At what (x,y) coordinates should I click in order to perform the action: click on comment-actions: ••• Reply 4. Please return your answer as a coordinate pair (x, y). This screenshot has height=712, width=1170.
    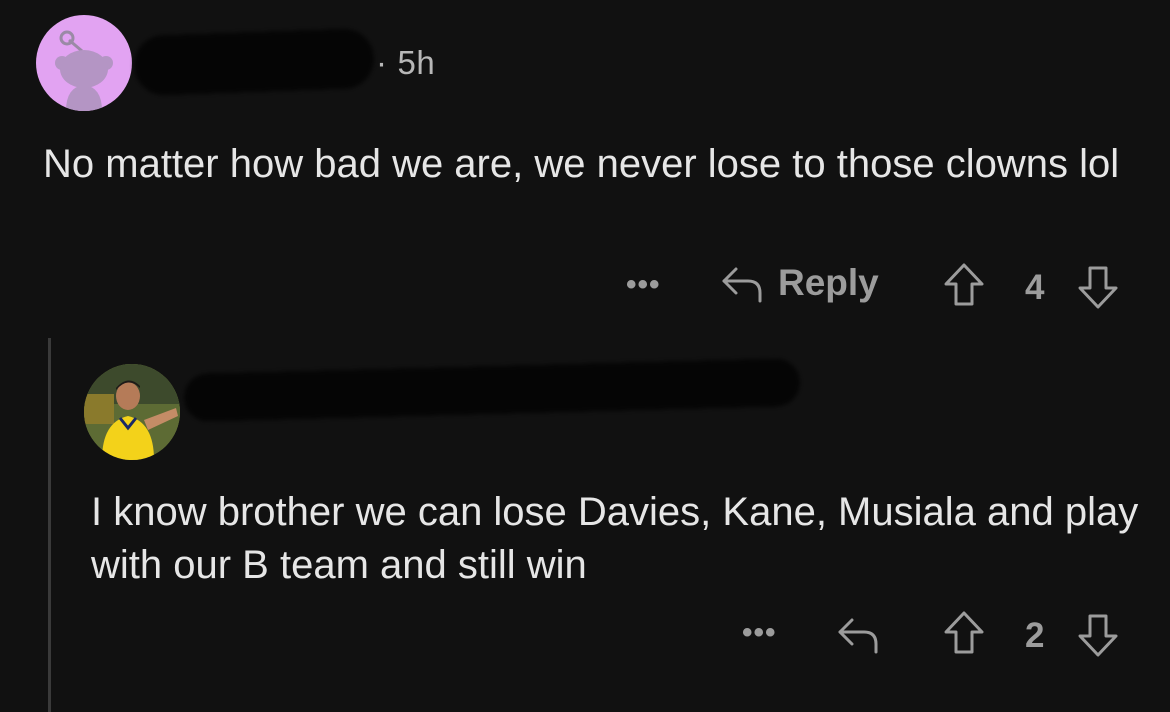
    Looking at the image, I should click on (585, 286).